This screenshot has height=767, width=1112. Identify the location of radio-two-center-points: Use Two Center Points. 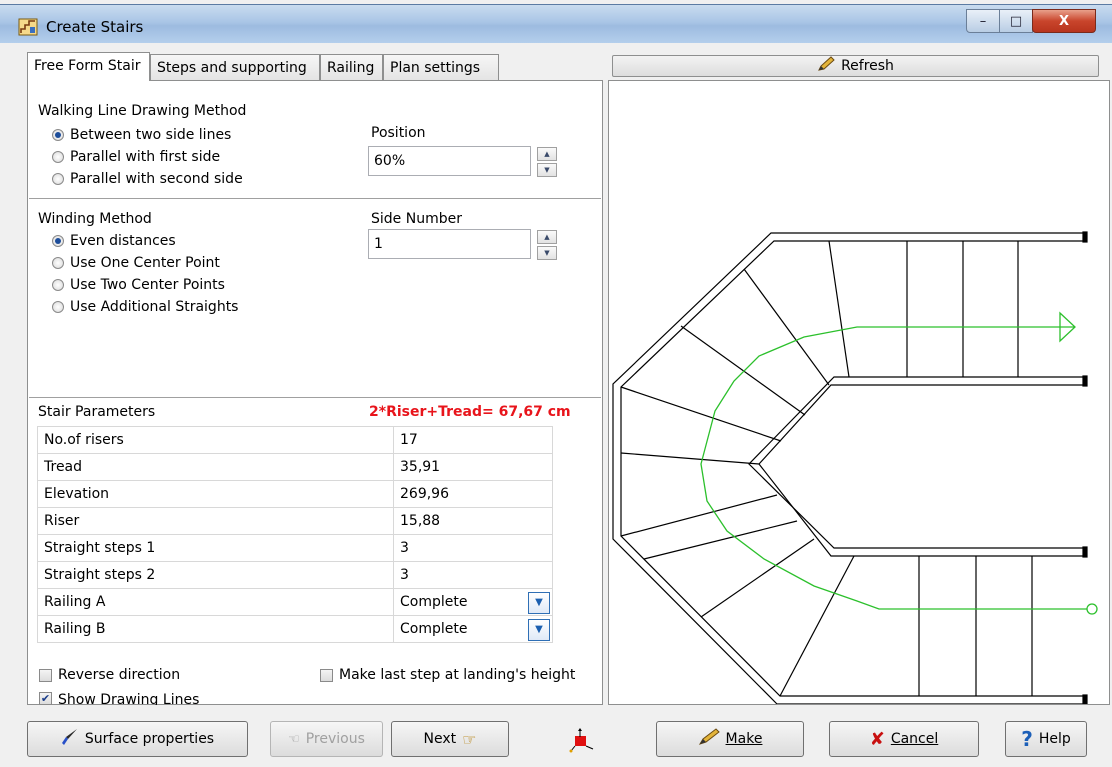
(145, 285).